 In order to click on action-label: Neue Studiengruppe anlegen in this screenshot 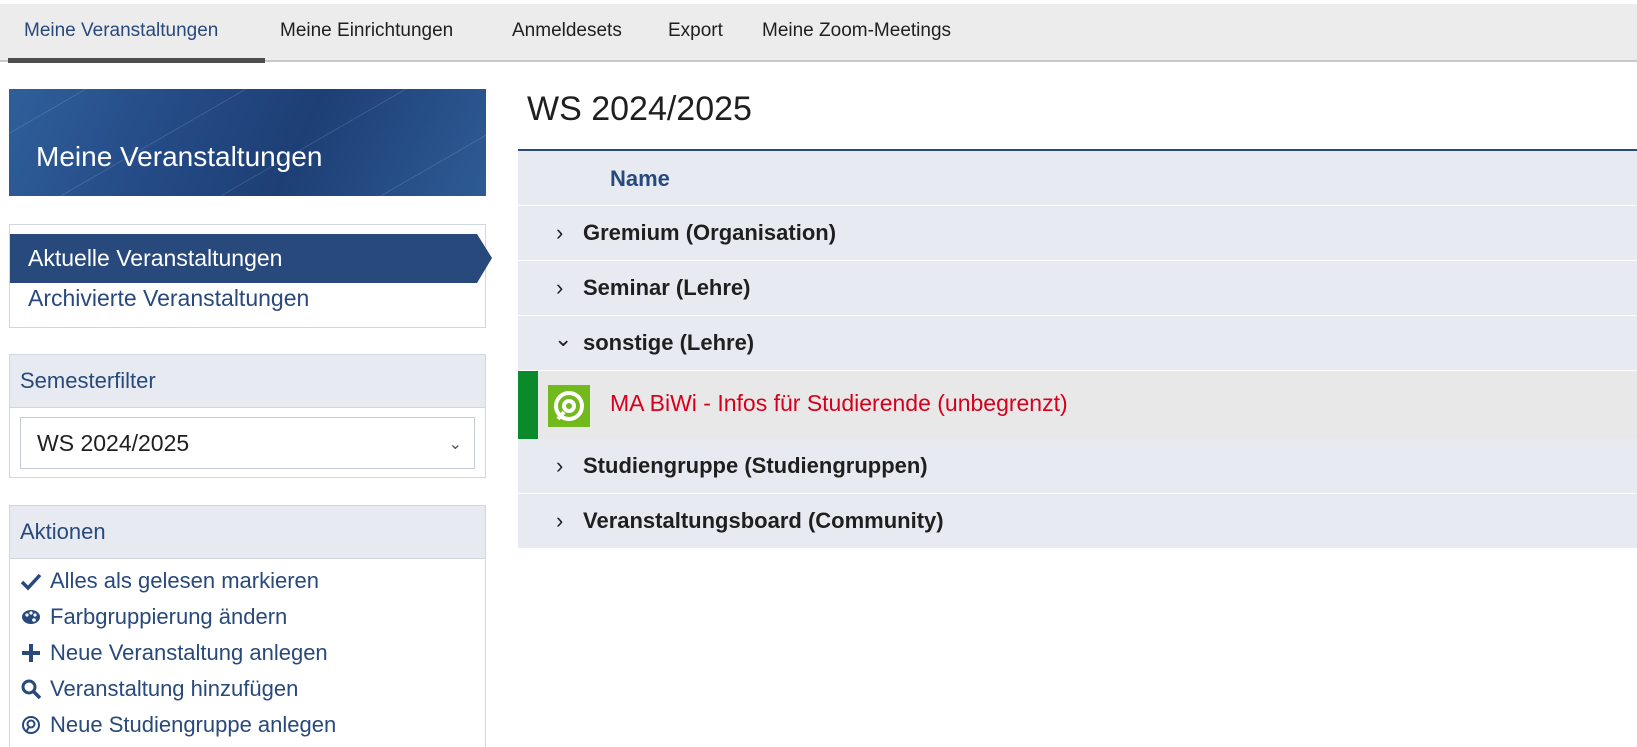, I will do `click(193, 724)`.